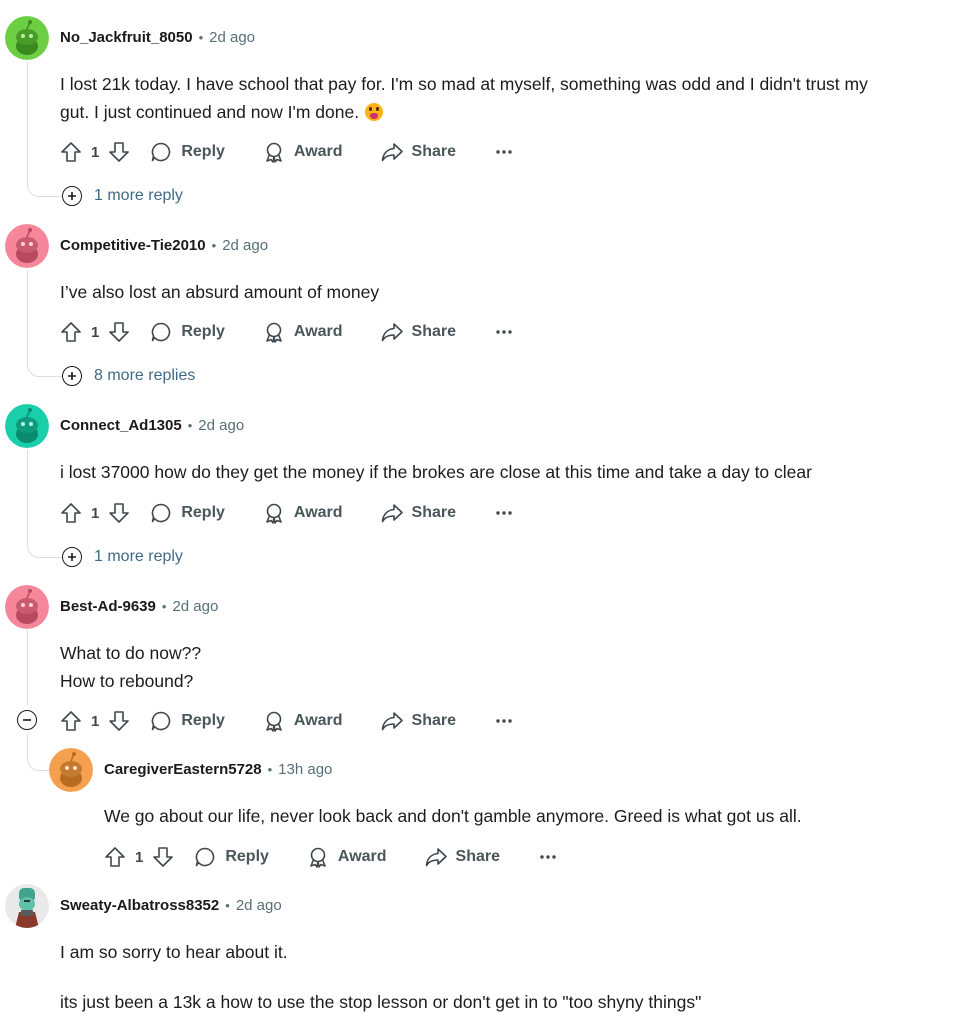  I want to click on comment-meta: Sweaty-Albatross8352 • 2d ago, so click(171, 905).